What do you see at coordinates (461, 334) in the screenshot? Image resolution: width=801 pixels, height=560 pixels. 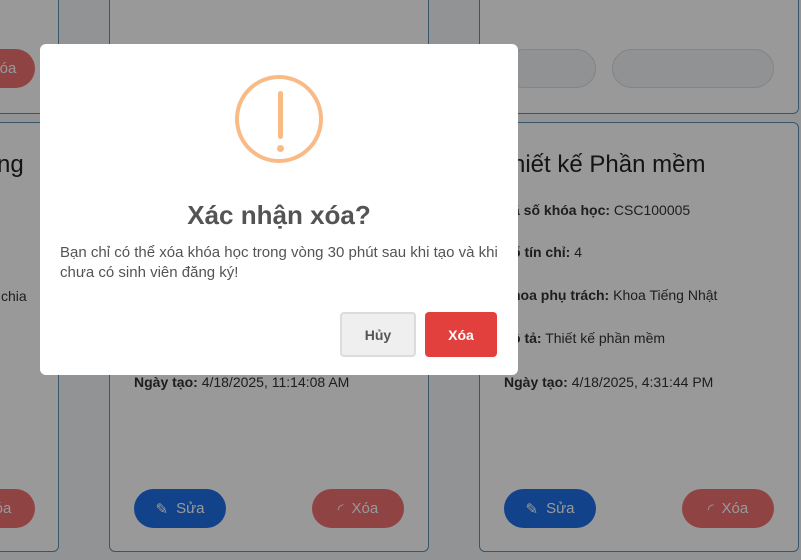 I see `confirm-delete-button: Xóa` at bounding box center [461, 334].